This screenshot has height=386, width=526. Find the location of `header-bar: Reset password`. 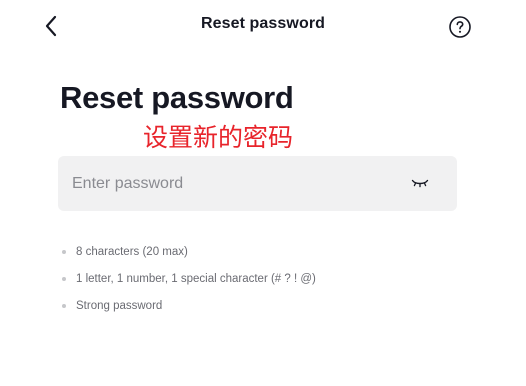

header-bar: Reset password is located at coordinates (263, 26).